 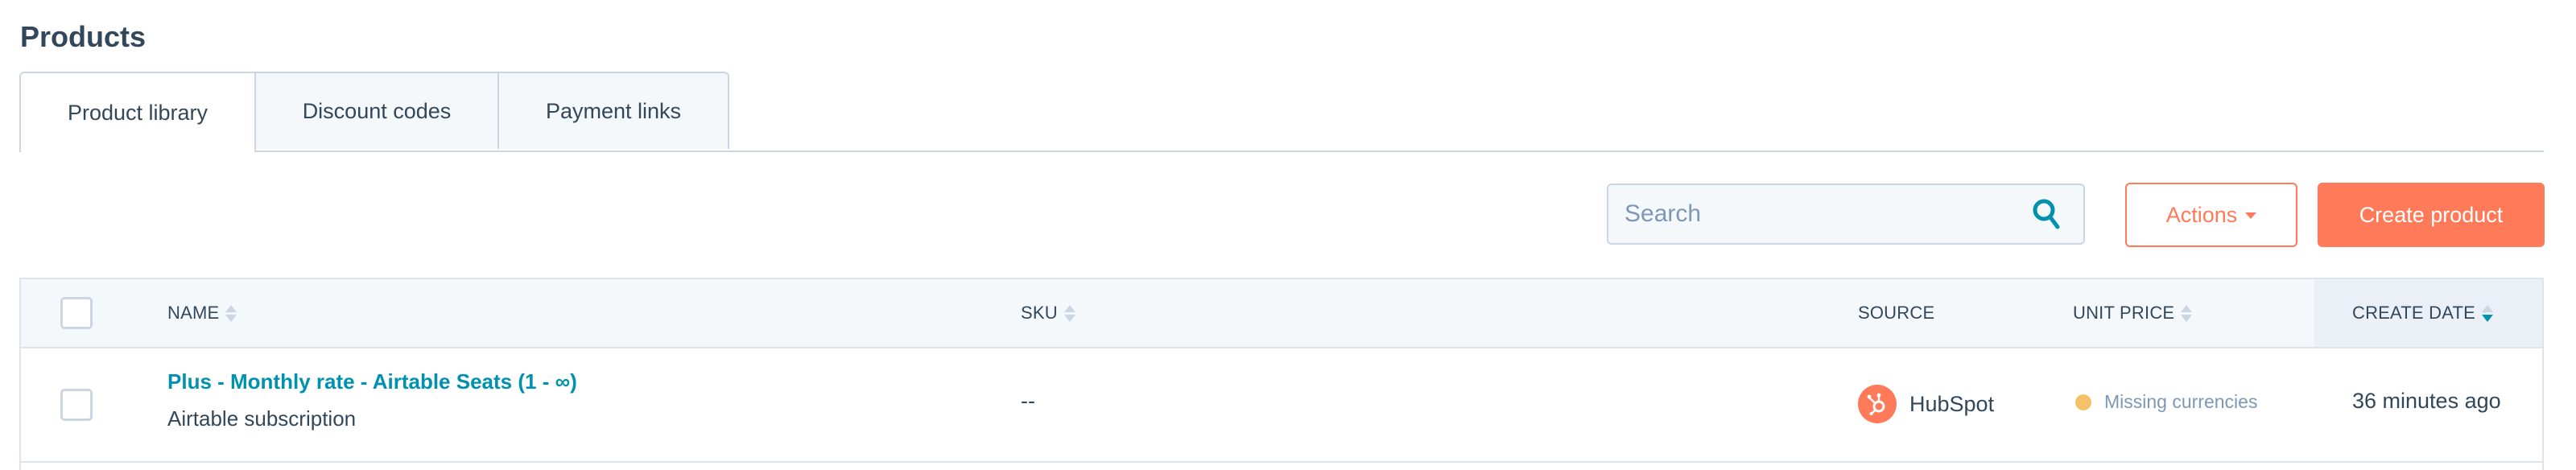 I want to click on column-header-create-date: CREATE DATE, so click(x=2428, y=313).